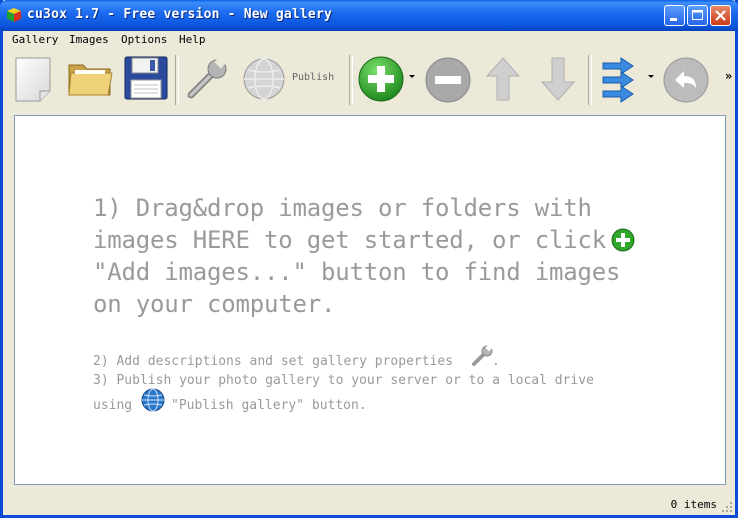 This screenshot has height=518, width=738. What do you see at coordinates (113, 405) in the screenshot?
I see `instruction-line-7-start: using` at bounding box center [113, 405].